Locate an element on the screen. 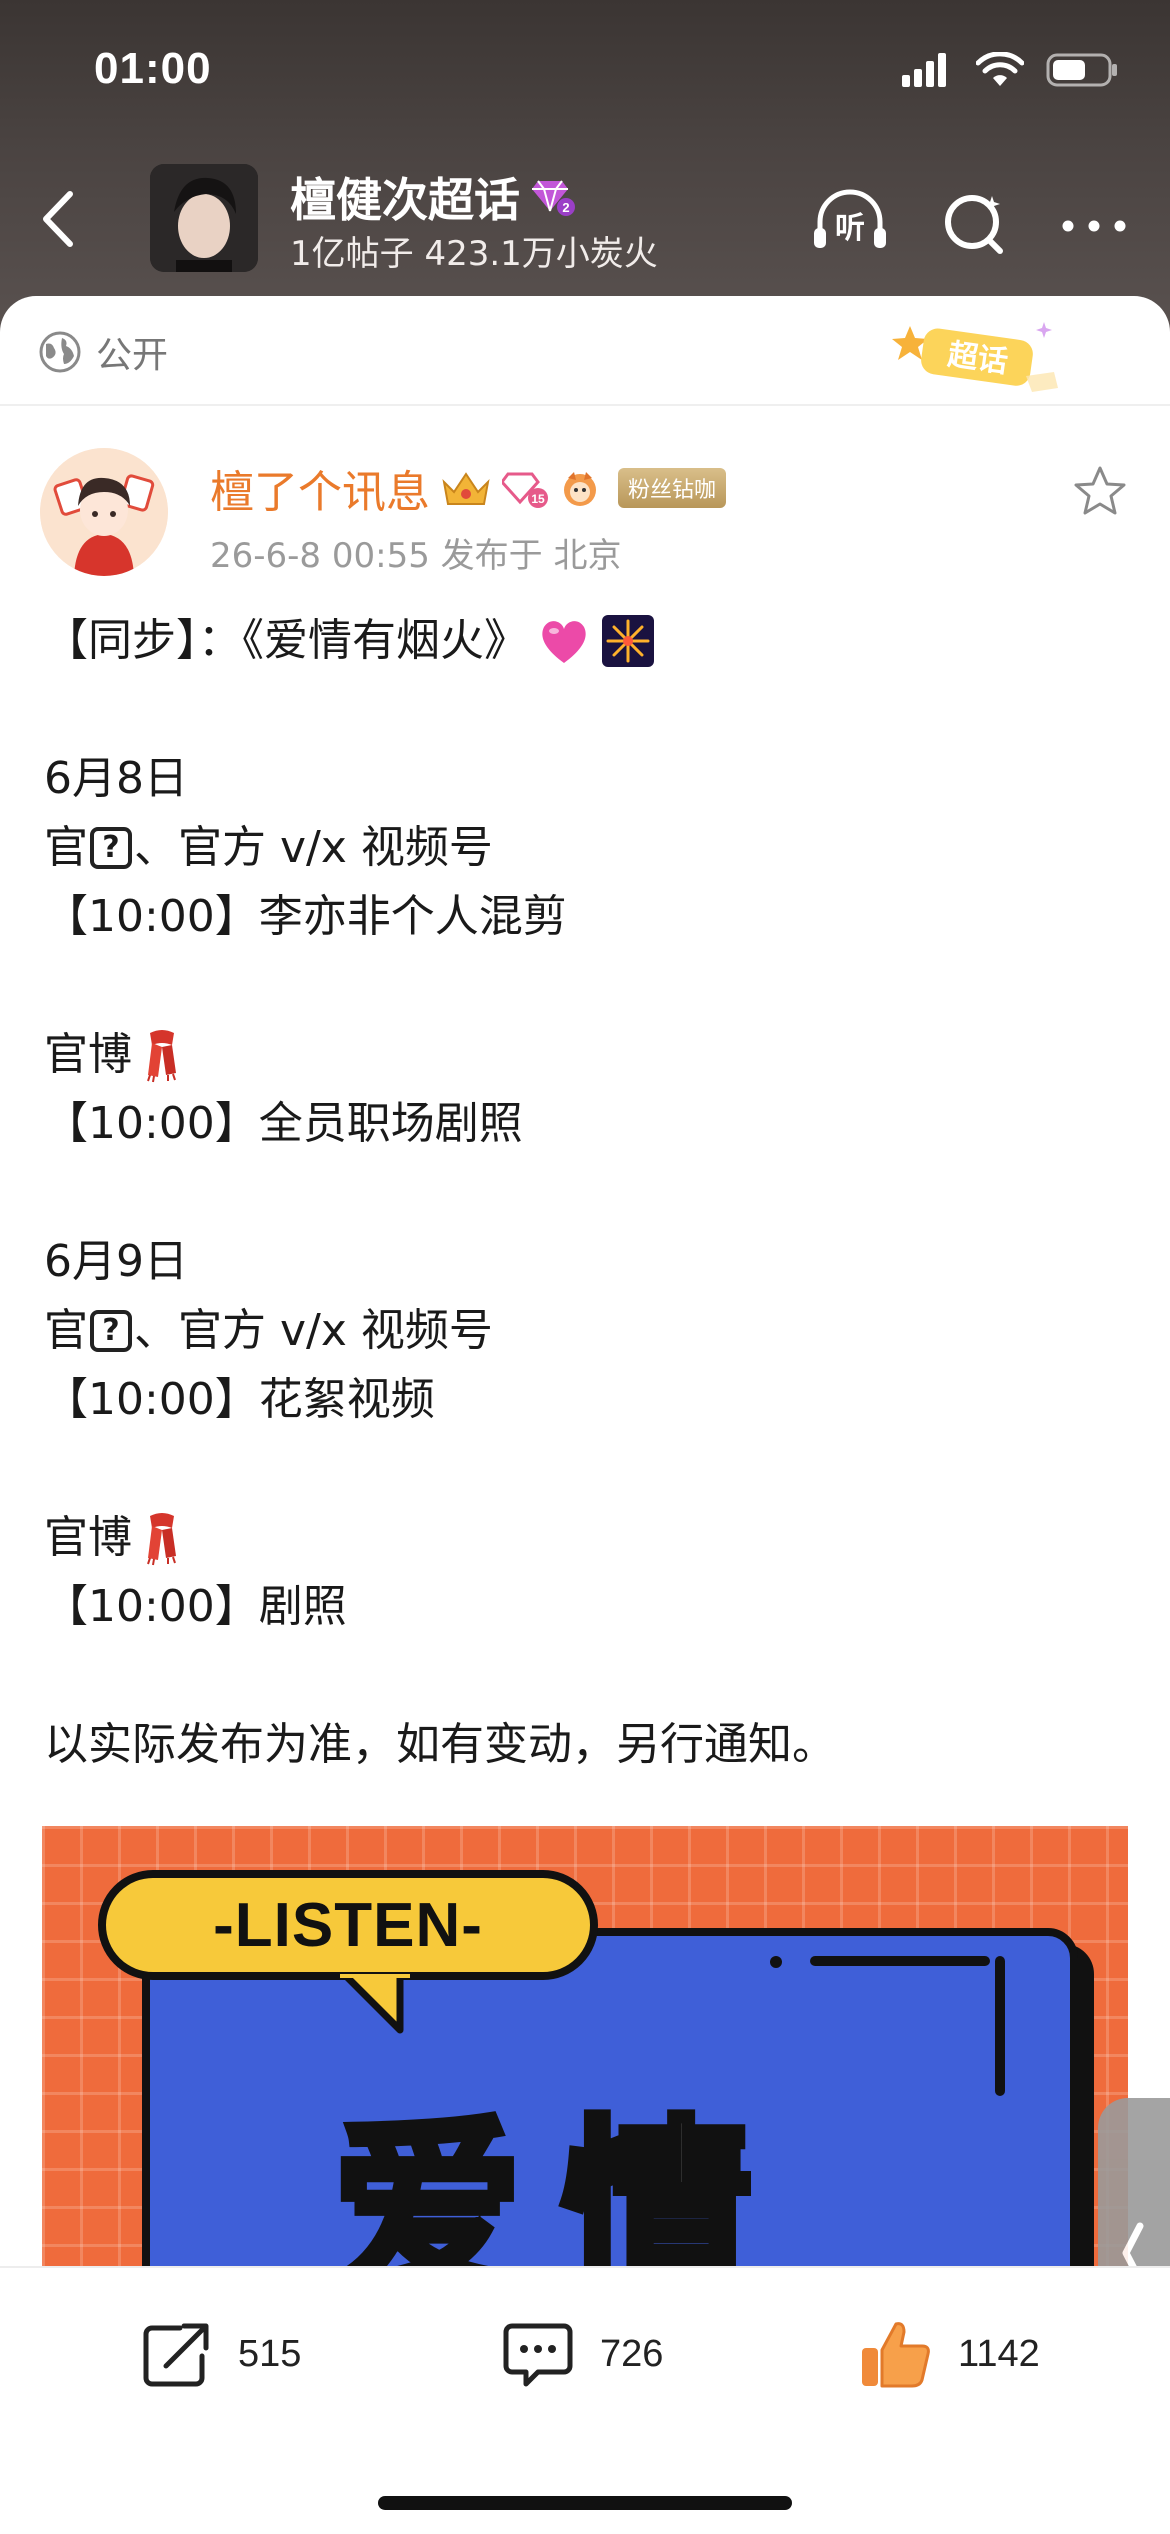  mascot-badge-icon is located at coordinates (580, 489).